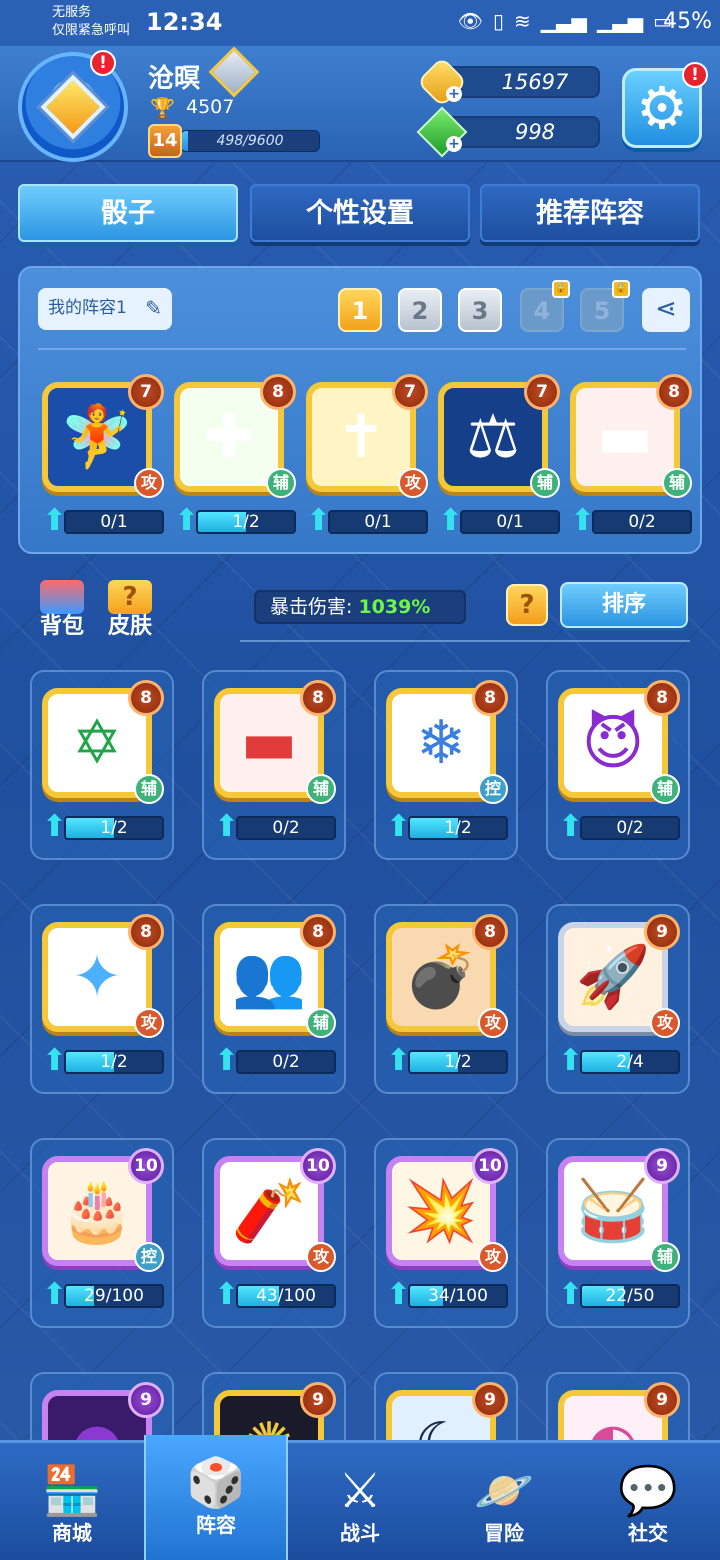  Describe the element at coordinates (605, 306) in the screenshot. I see `lineup-slot-5: 5 🔒` at that location.